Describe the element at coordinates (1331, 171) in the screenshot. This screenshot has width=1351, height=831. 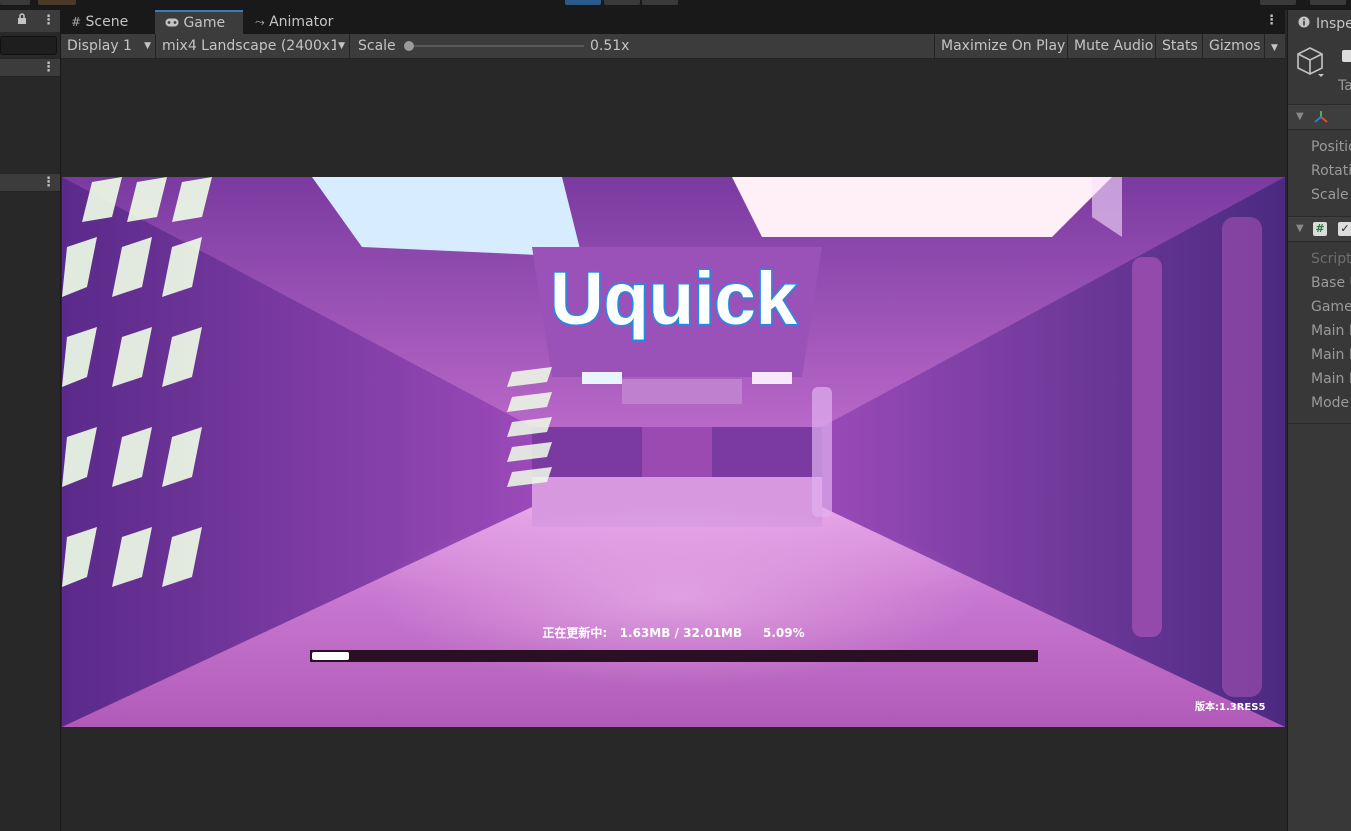
I see `rotation-field-label: Rotatio` at that location.